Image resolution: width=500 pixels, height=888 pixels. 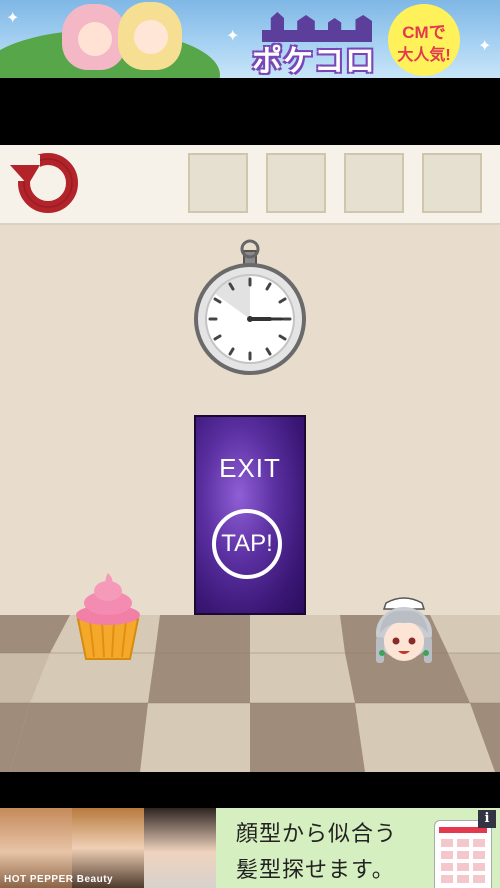 What do you see at coordinates (247, 544) in the screenshot?
I see `tap-button: TAP!` at bounding box center [247, 544].